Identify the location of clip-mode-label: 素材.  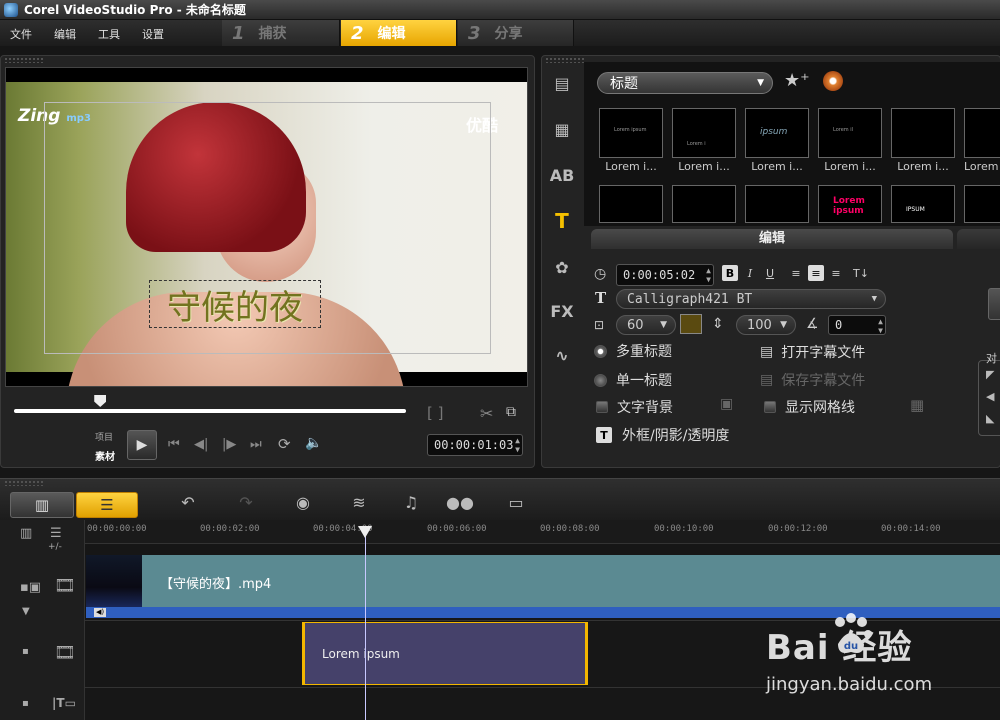
(105, 455).